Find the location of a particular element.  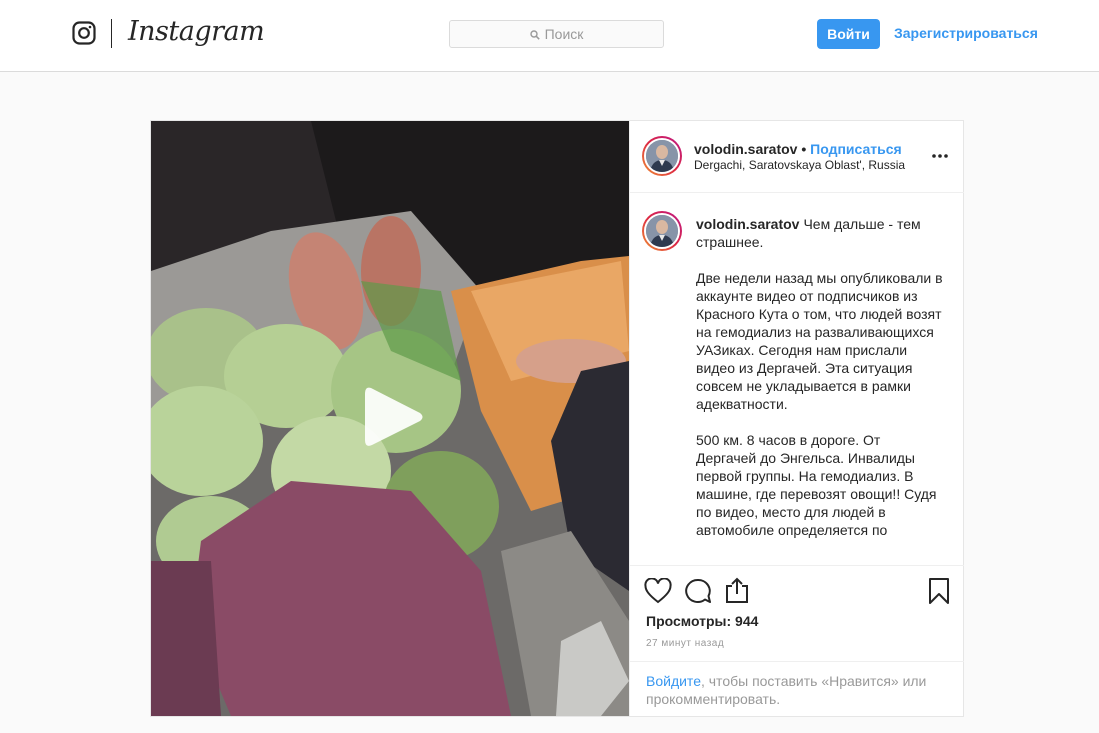

login-button: Войти is located at coordinates (848, 34).